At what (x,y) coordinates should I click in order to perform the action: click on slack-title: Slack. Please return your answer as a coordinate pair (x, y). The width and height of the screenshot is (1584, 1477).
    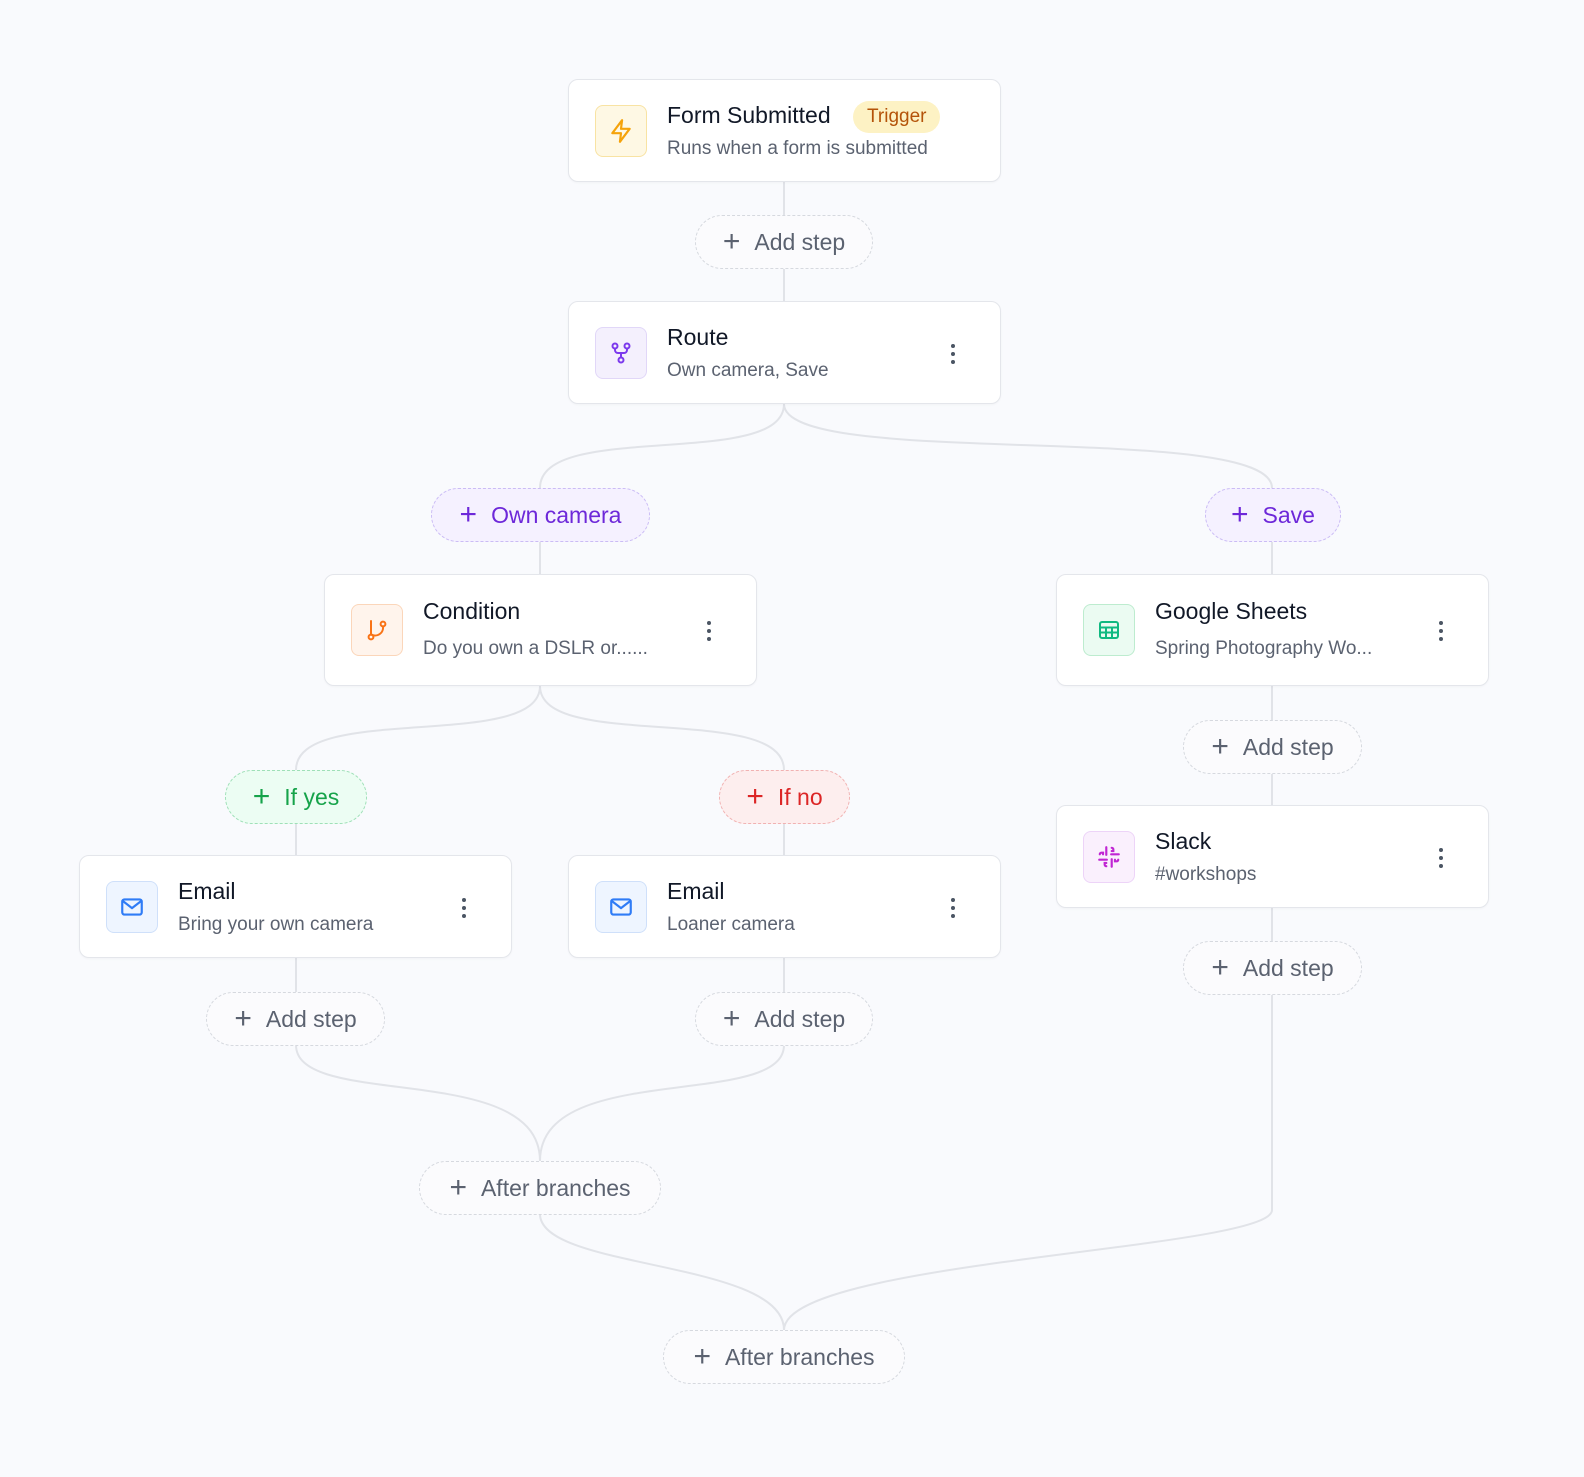
    Looking at the image, I should click on (1183, 841).